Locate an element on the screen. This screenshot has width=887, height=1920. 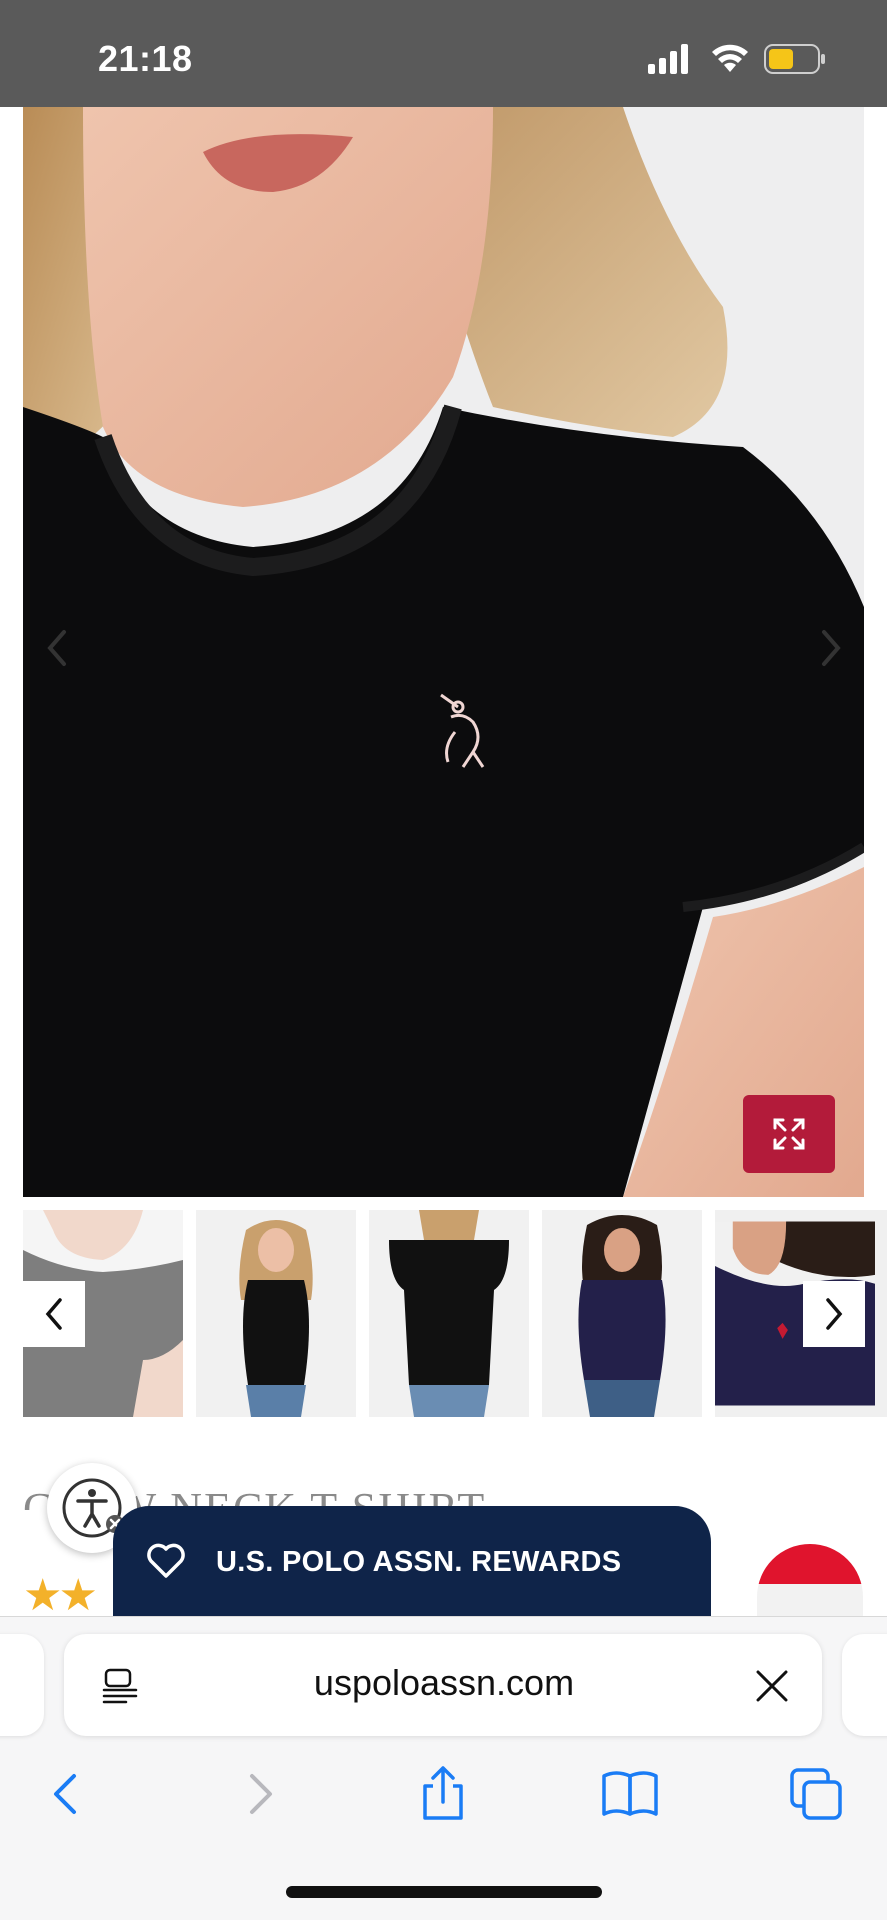
status-time: 21:18 is located at coordinates (145, 58).